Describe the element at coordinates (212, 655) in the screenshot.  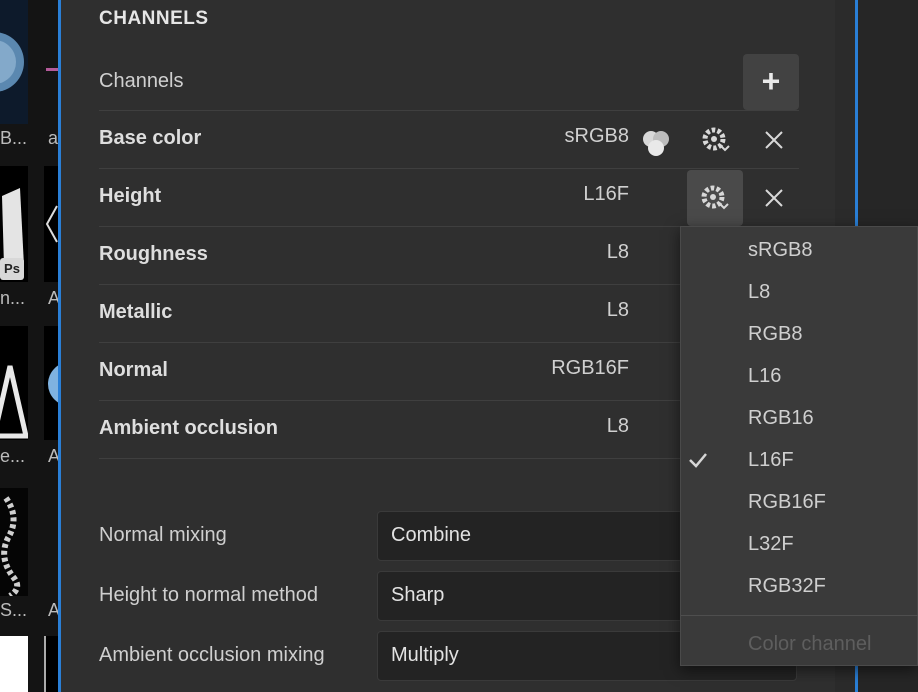
I see `ambient-occlusion-mixing-label: Ambient occlusion mixing` at that location.